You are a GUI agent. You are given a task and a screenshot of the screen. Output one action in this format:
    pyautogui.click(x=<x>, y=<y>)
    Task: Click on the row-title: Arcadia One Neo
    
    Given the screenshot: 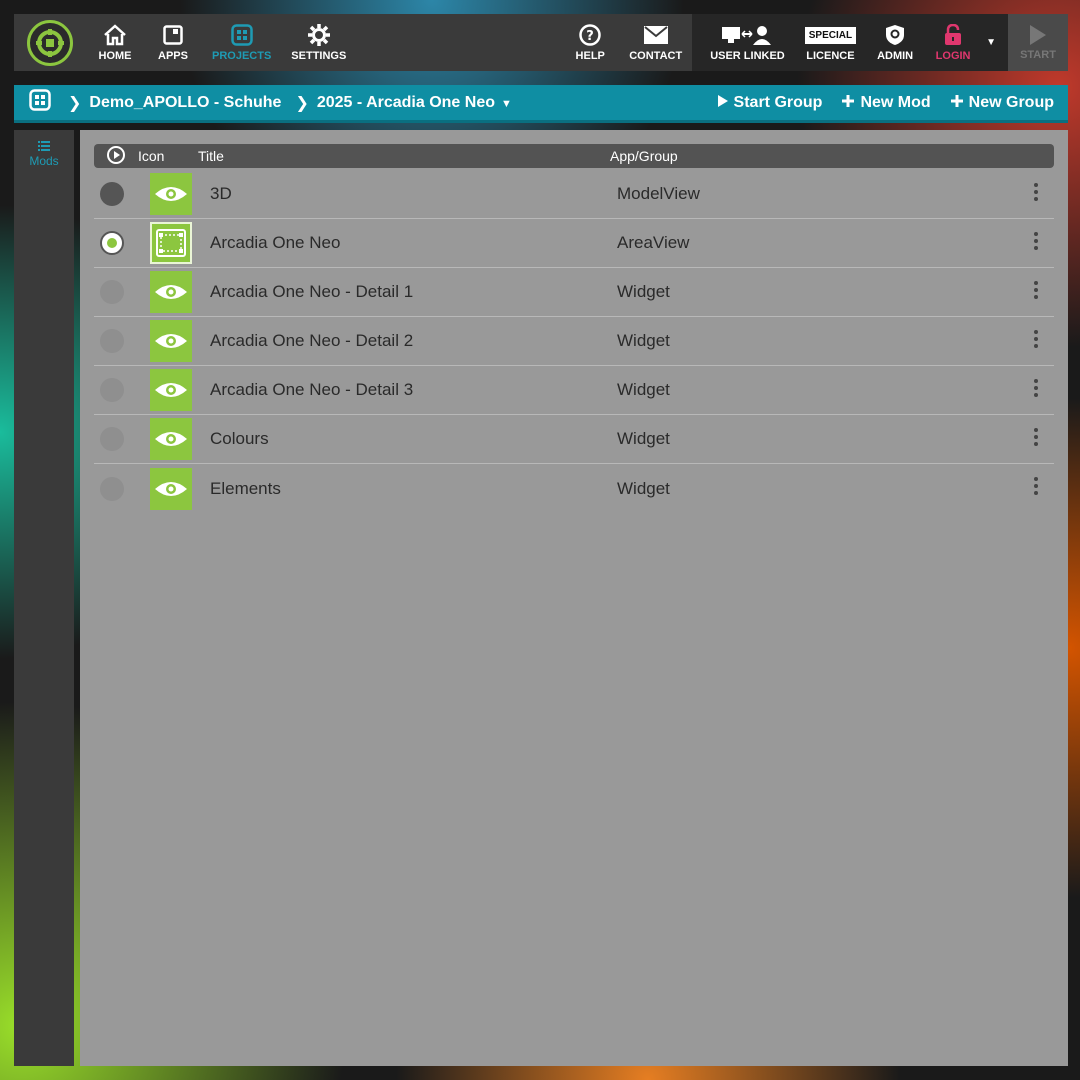 What is the action you would take?
    pyautogui.click(x=275, y=242)
    